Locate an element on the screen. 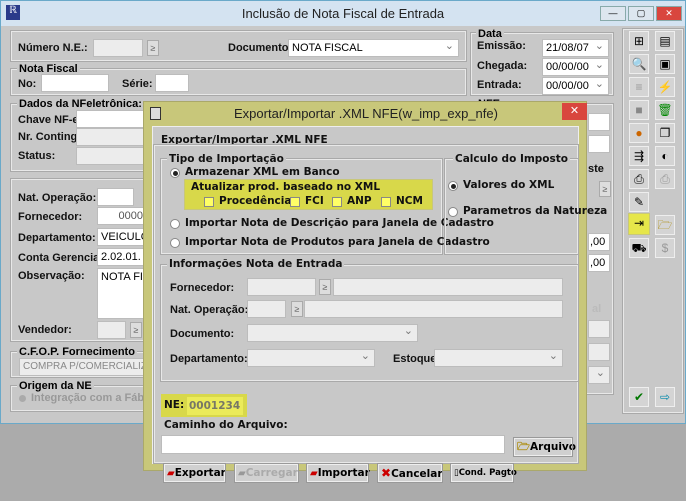 The height and width of the screenshot is (501, 686). d-departamento-select is located at coordinates (311, 358).